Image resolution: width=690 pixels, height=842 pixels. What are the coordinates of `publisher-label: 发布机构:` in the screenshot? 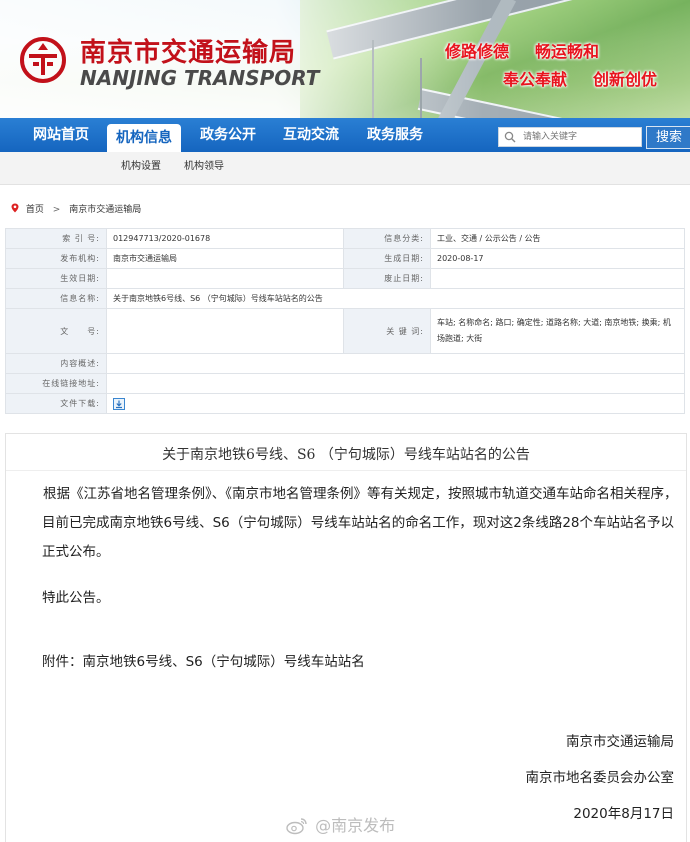 It's located at (56, 258).